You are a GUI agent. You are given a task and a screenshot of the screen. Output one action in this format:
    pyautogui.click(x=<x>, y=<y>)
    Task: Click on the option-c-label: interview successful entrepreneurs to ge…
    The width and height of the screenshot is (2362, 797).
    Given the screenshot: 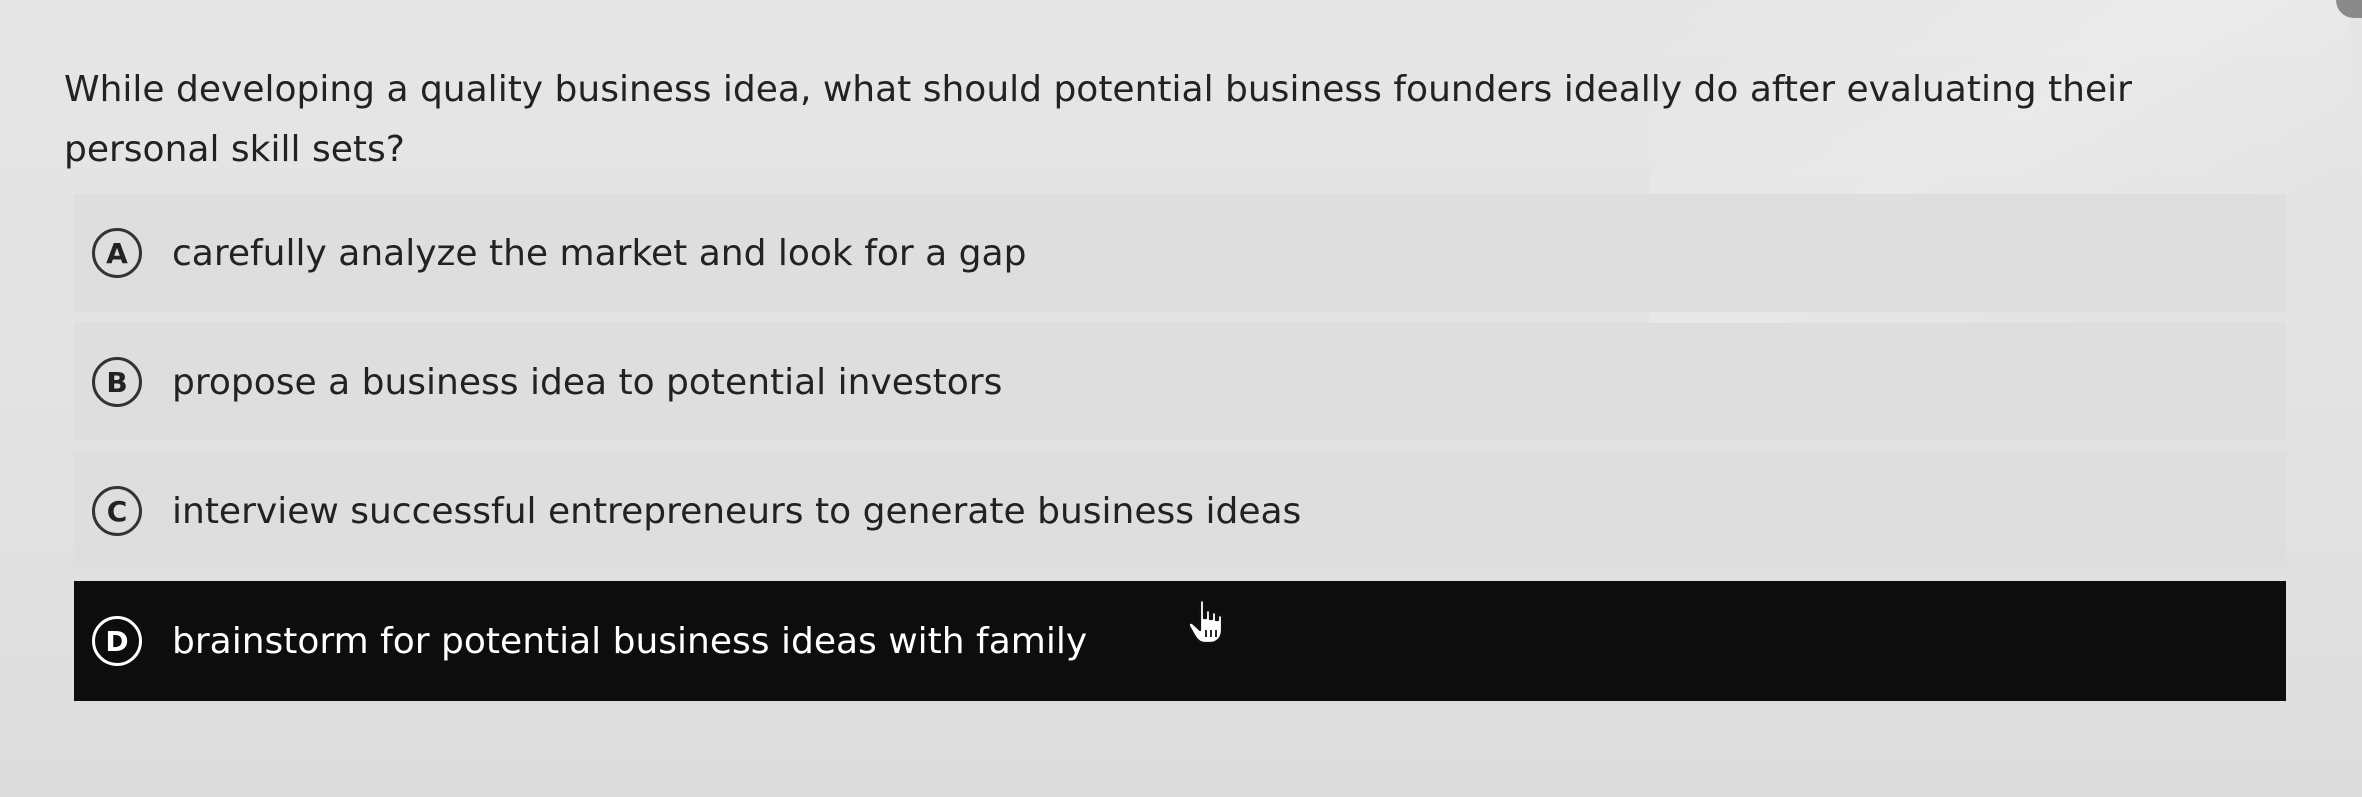 What is the action you would take?
    pyautogui.click(x=737, y=511)
    